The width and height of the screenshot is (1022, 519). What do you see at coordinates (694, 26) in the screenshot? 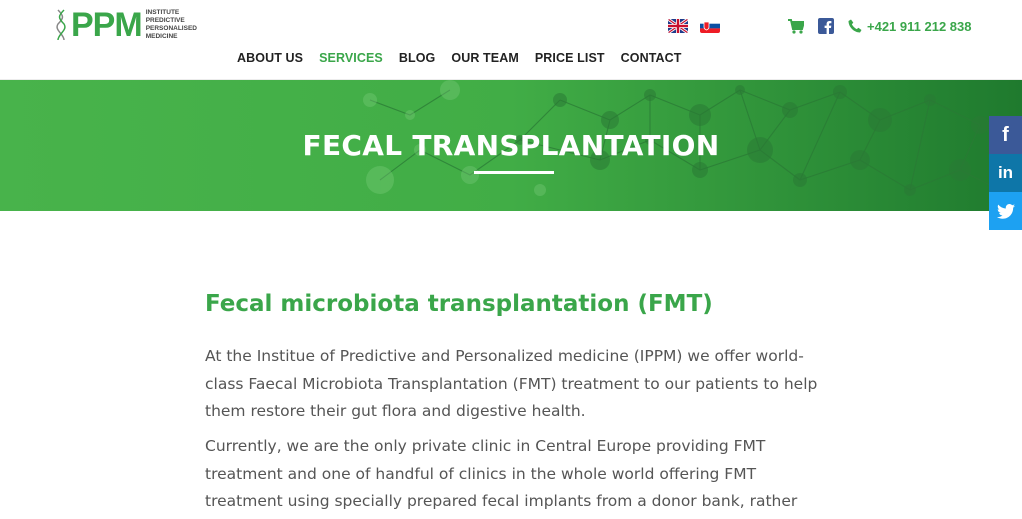
I see `language-switcher` at bounding box center [694, 26].